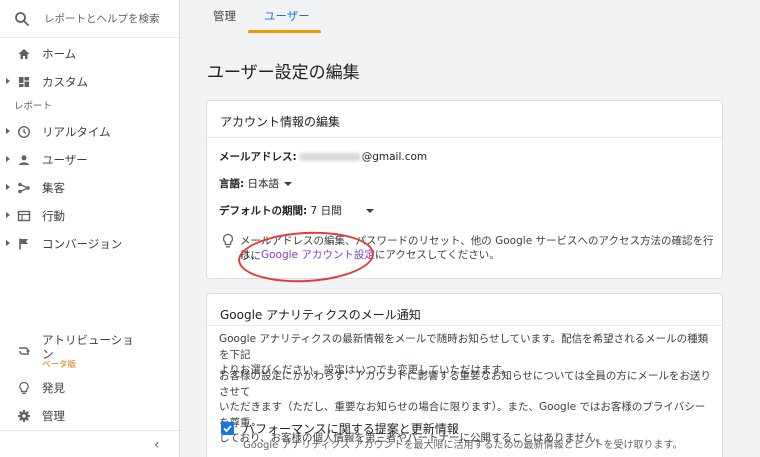 This screenshot has width=760, height=457. What do you see at coordinates (89, 416) in the screenshot?
I see `sidebar-item-admin: 管理` at bounding box center [89, 416].